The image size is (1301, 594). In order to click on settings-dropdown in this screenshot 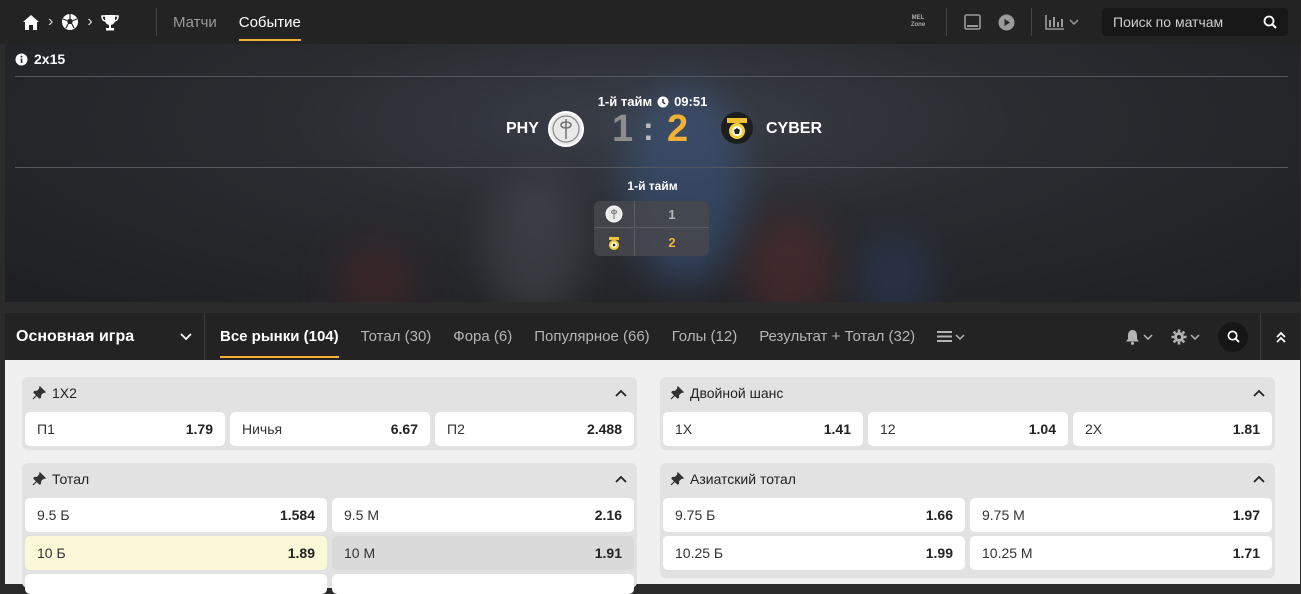, I will do `click(1185, 337)`.